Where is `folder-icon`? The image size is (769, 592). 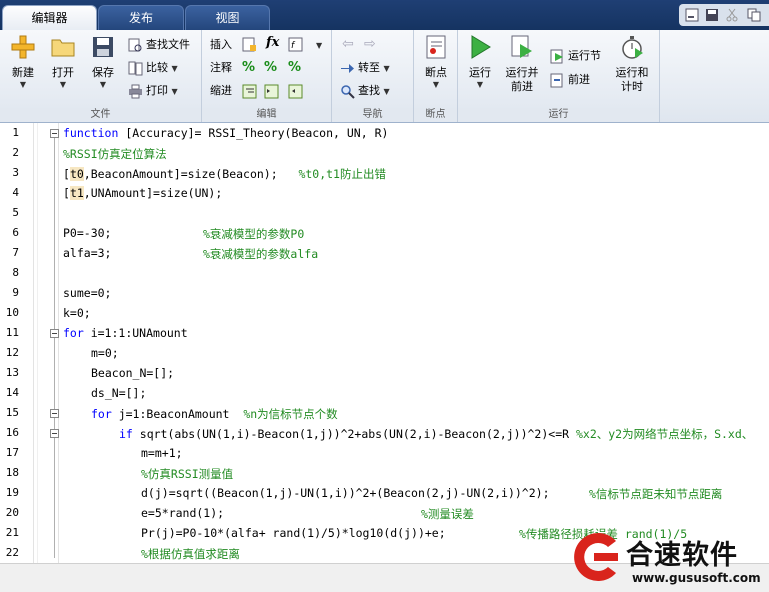 folder-icon is located at coordinates (63, 48).